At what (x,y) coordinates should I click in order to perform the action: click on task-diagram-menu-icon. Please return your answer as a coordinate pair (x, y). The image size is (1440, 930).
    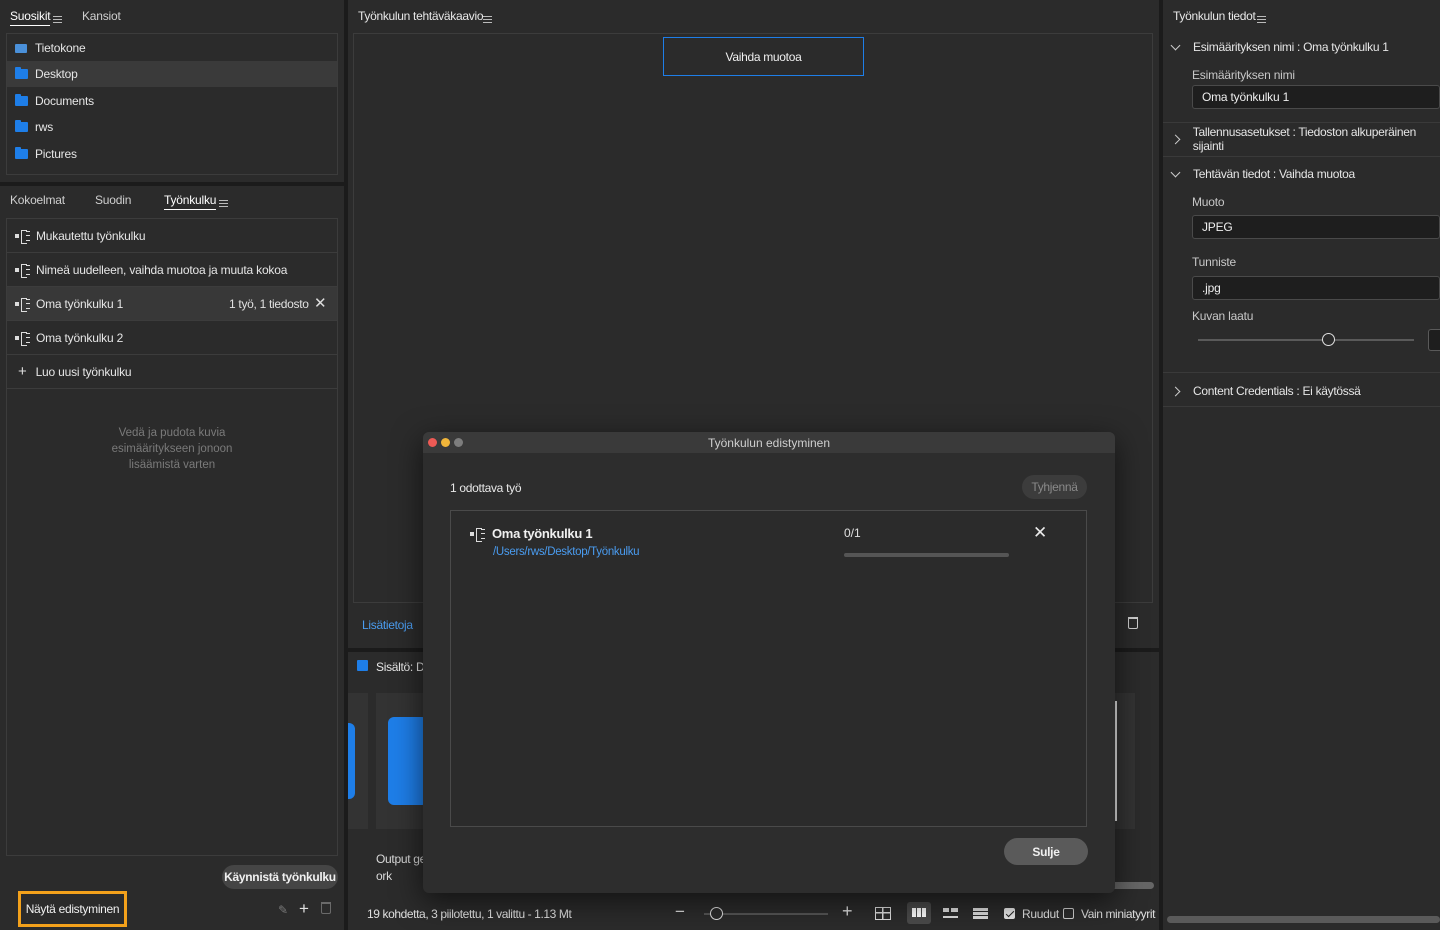
    Looking at the image, I should click on (487, 20).